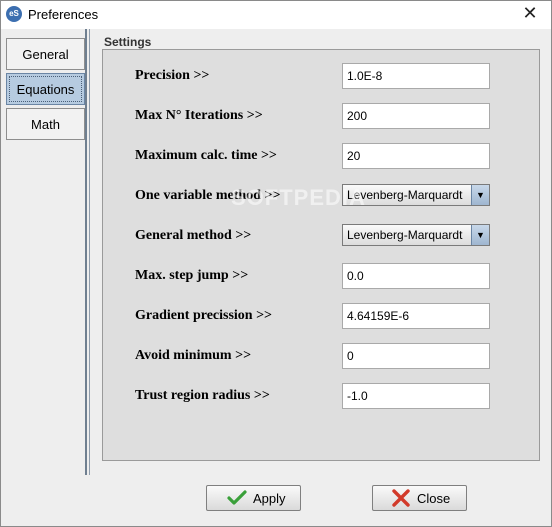  I want to click on avoid-minimum-label: Avoid minimum >>, so click(193, 355).